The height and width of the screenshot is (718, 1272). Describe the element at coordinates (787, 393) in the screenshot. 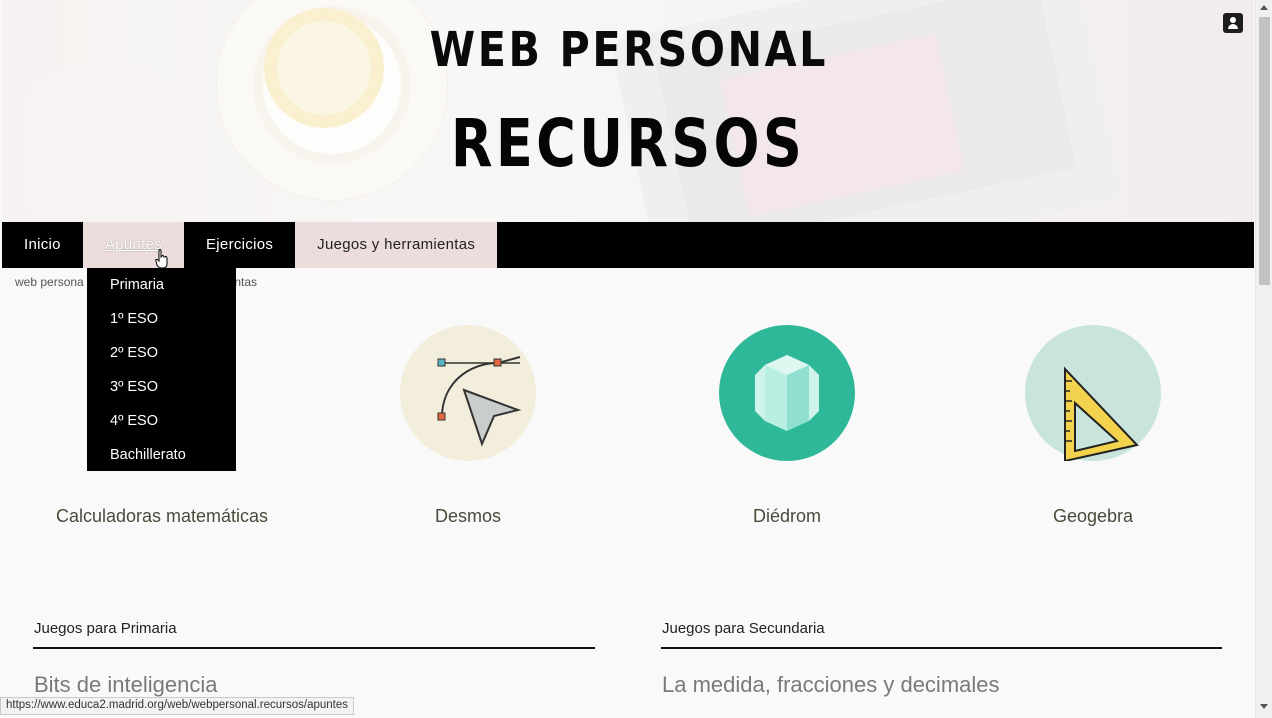

I see `hexagonal-prism-icon` at that location.